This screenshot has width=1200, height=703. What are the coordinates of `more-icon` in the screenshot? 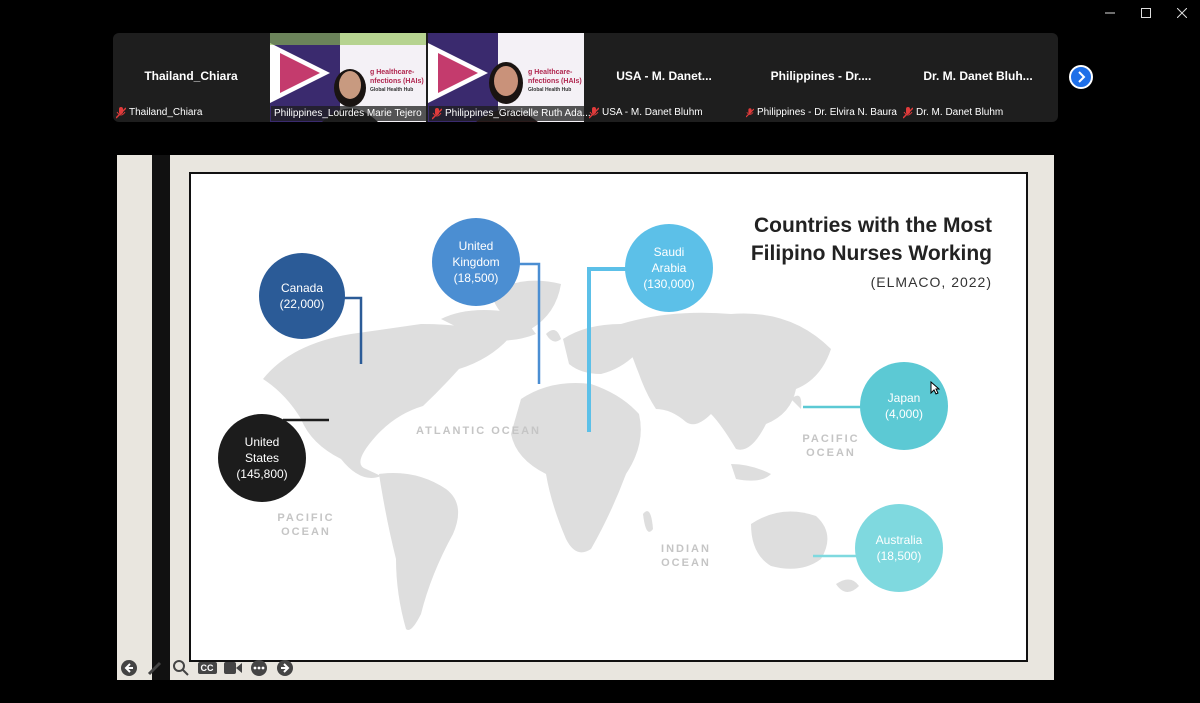 It's located at (259, 668).